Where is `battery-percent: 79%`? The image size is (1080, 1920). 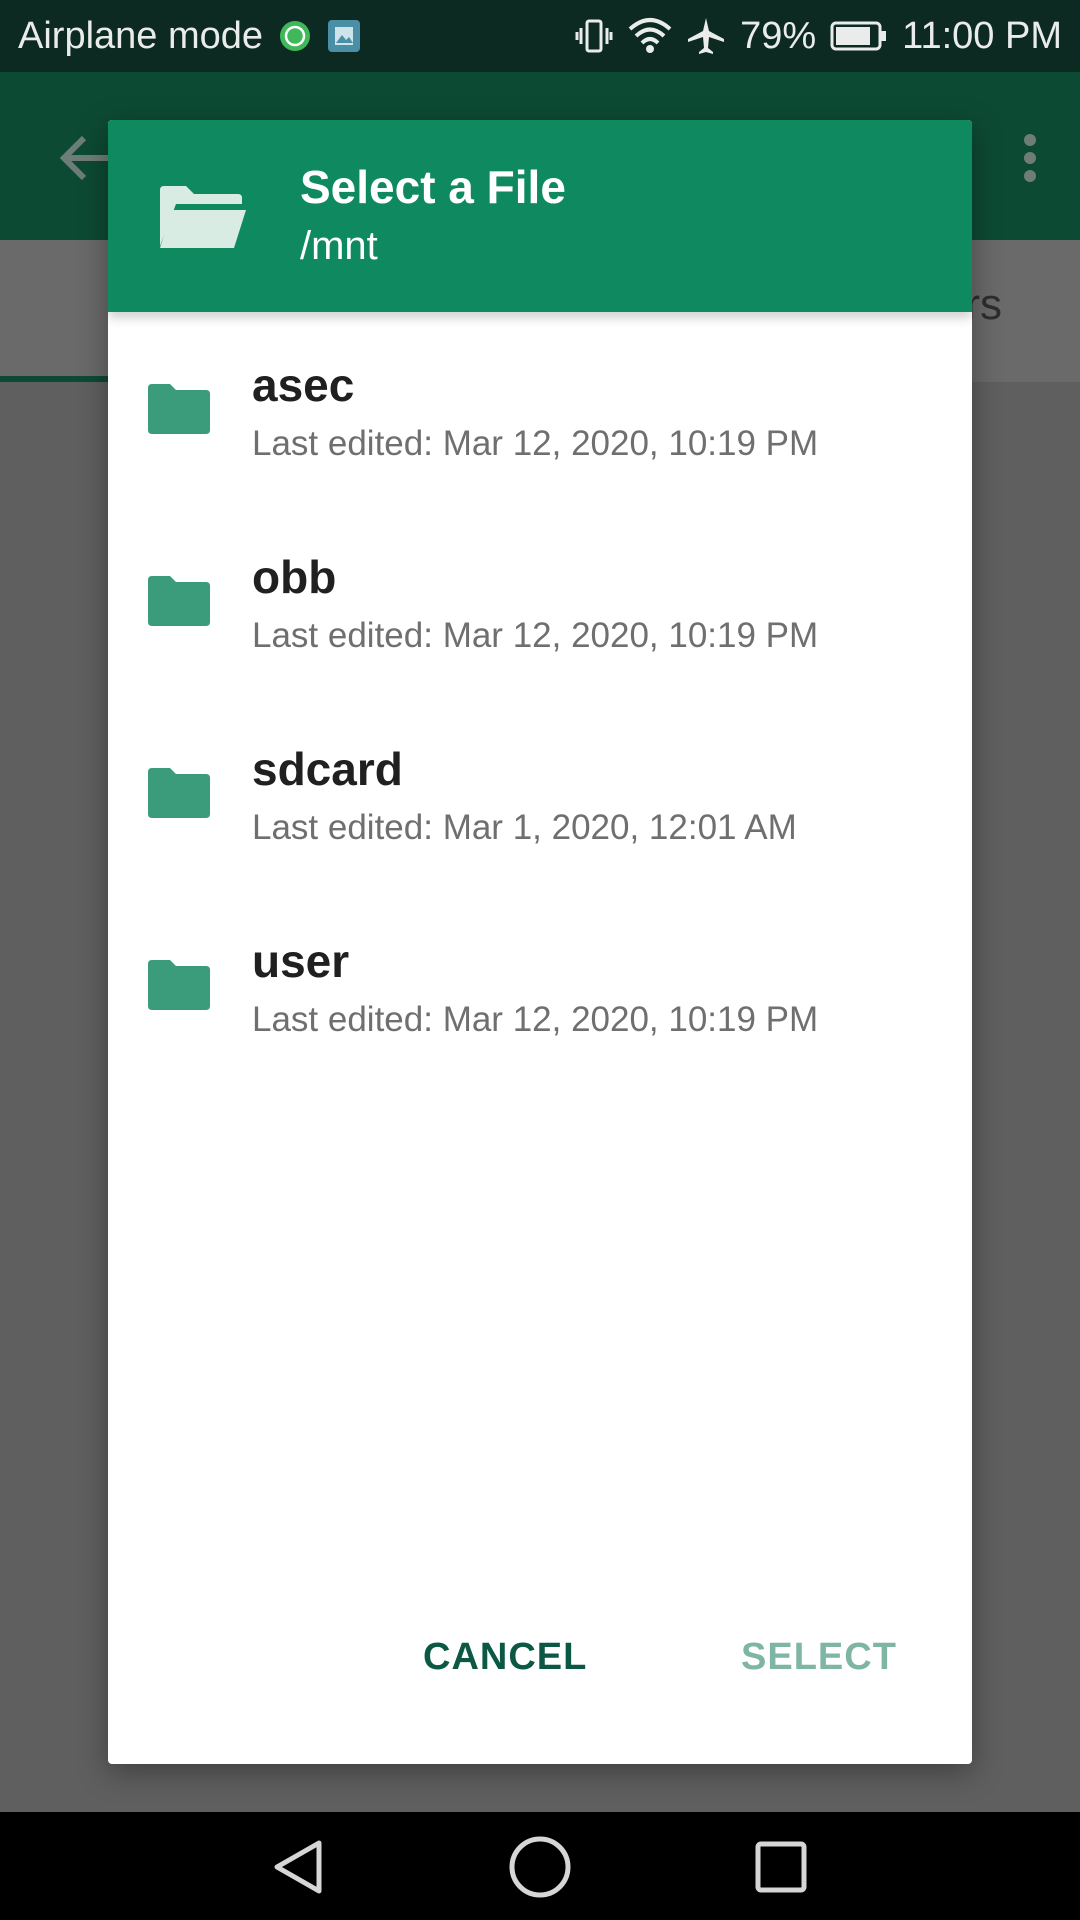 battery-percent: 79% is located at coordinates (778, 35).